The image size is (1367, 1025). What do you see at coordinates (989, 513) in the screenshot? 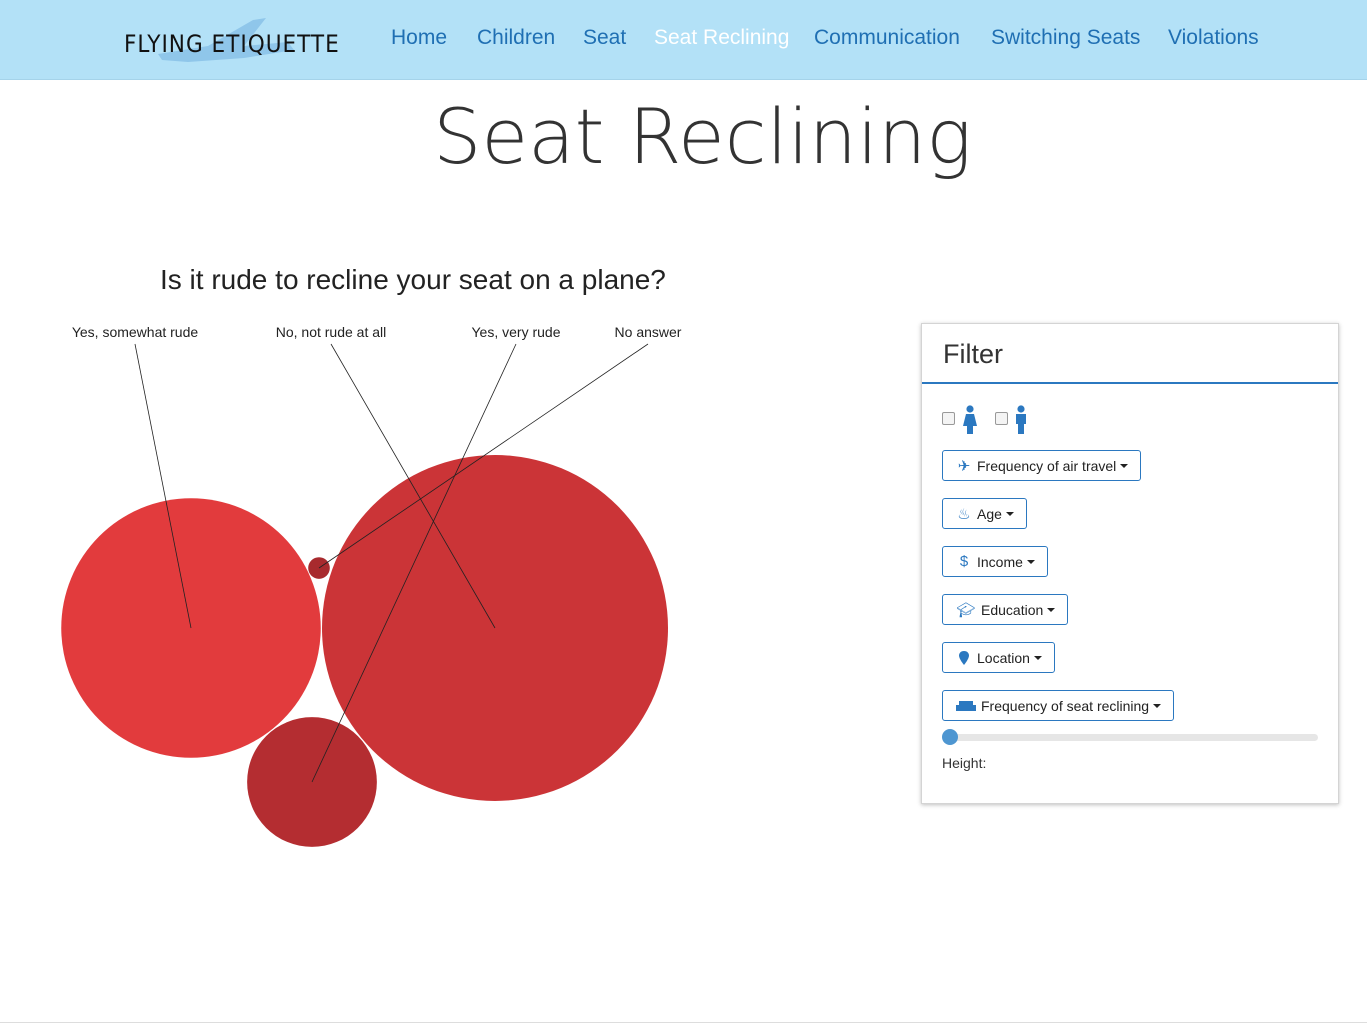
I see `age-label: Age` at bounding box center [989, 513].